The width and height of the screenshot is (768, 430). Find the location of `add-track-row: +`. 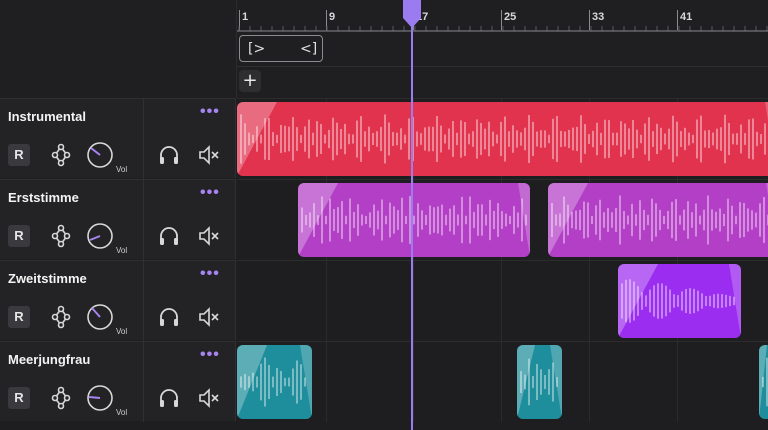

add-track-row: + is located at coordinates (502, 82).